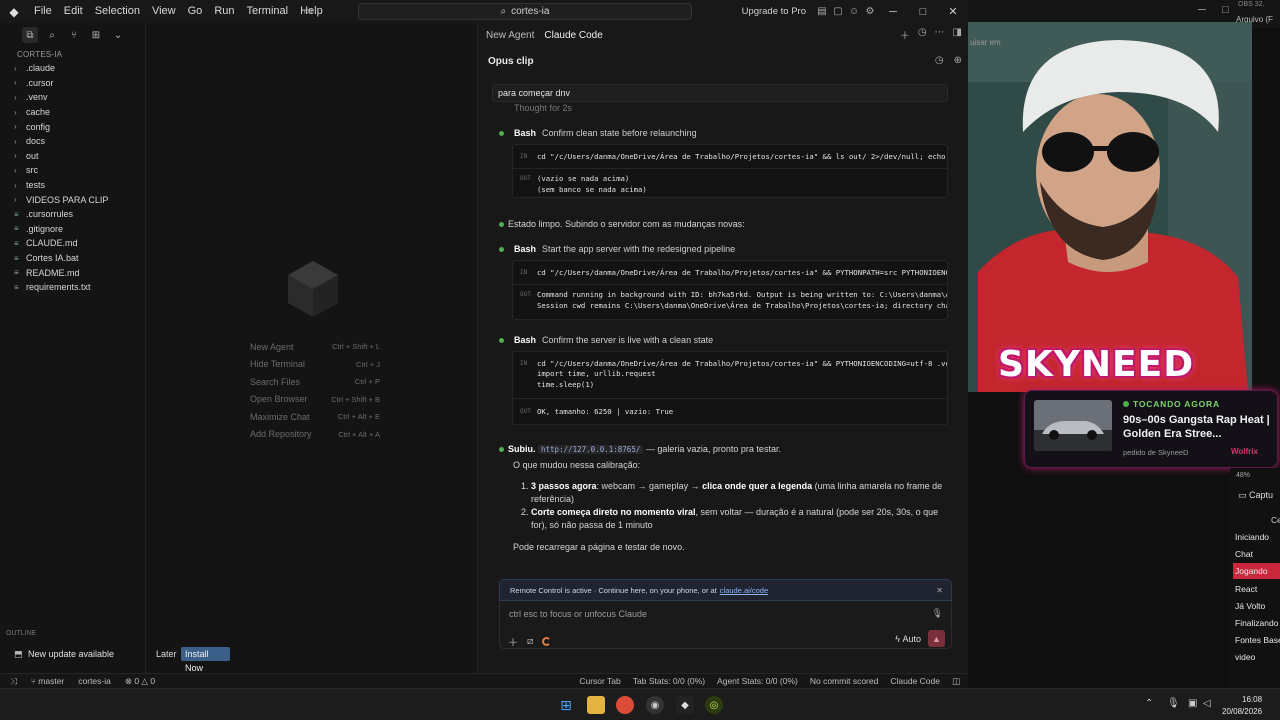 This screenshot has width=1280, height=720. Describe the element at coordinates (822, 11) in the screenshot. I see `layout-icon: ▤` at that location.